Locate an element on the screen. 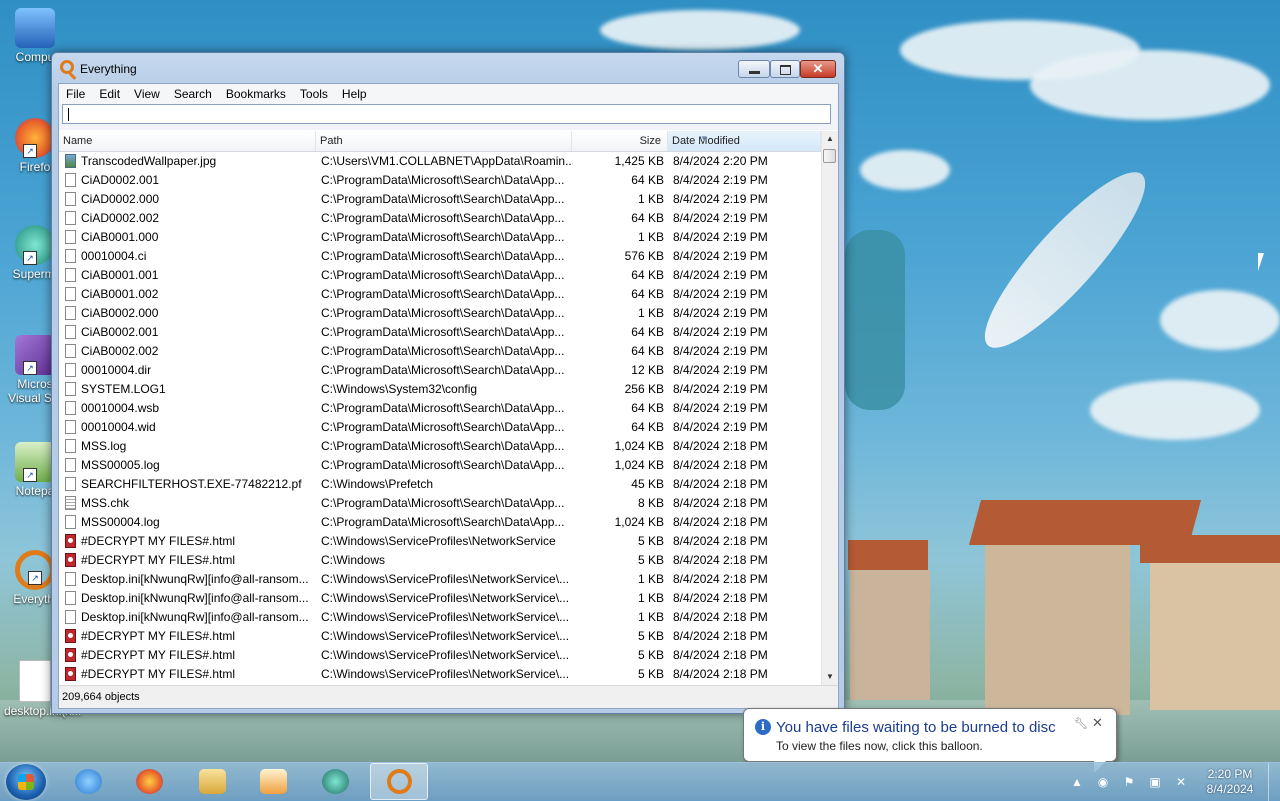 The width and height of the screenshot is (1280, 801). scroll-down-icon: ▼ is located at coordinates (830, 677).